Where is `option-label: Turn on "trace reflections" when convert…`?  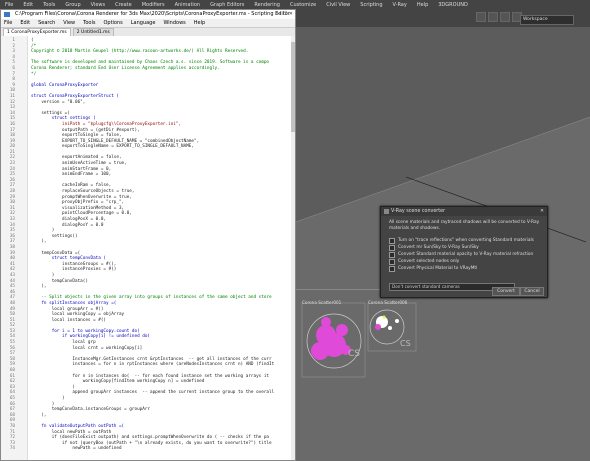
option-label: Turn on "trace reflections" when convert… is located at coordinates (466, 240).